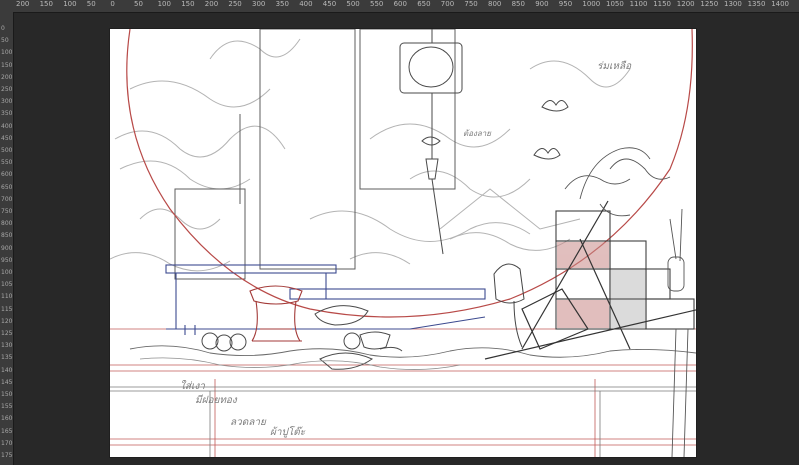 The image size is (799, 465). Describe the element at coordinates (192, 386) in the screenshot. I see `note-bottom-1: ใส่เงา` at that location.